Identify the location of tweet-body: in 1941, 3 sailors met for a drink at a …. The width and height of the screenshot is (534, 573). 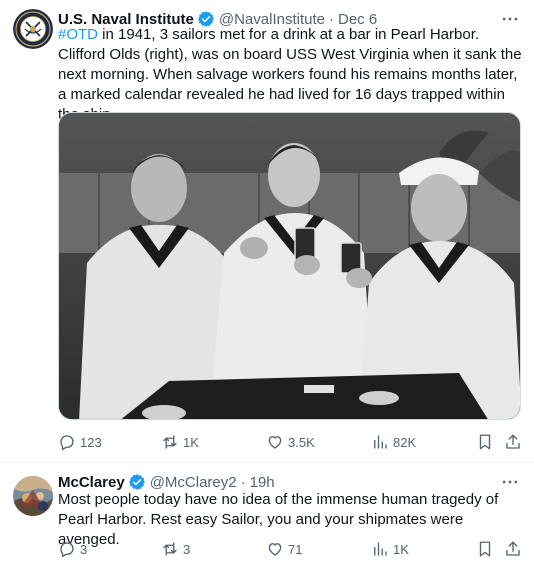
(290, 74).